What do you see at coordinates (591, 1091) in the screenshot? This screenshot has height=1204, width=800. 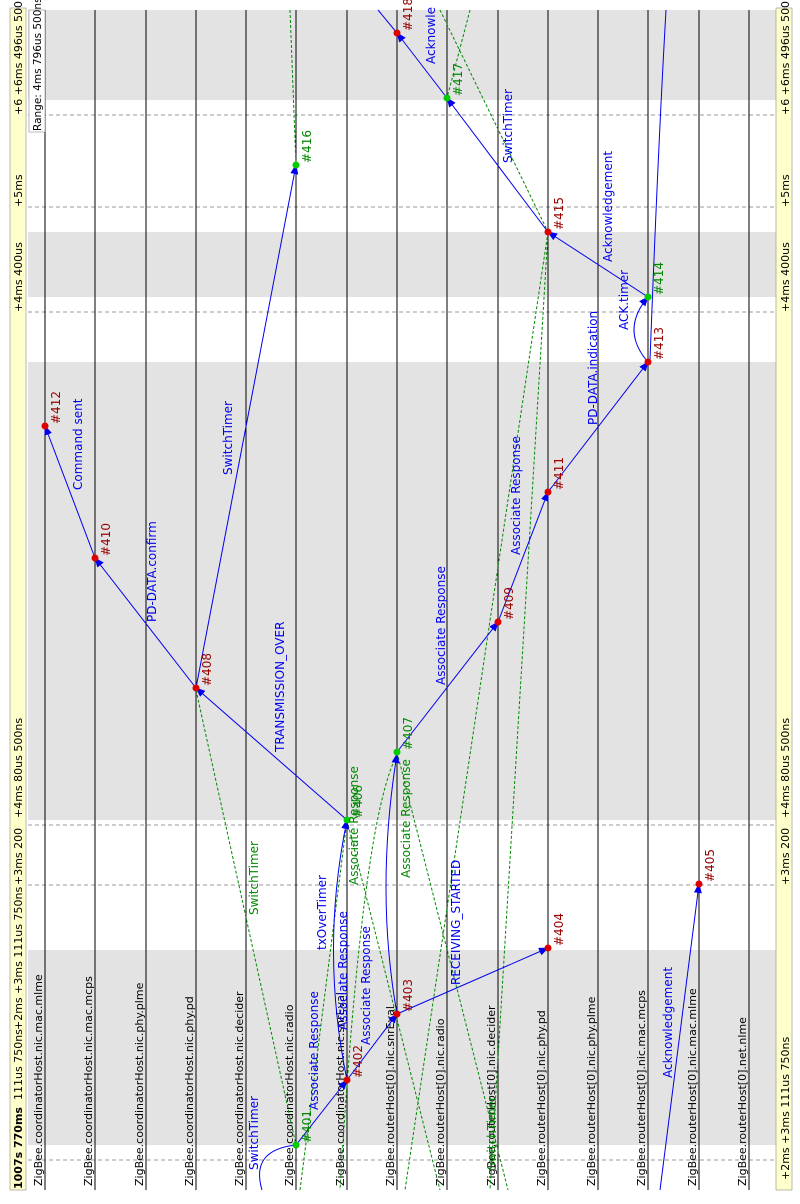 I see `axis-label: ZigBee.routerHost[0].nic.phy.plme` at bounding box center [591, 1091].